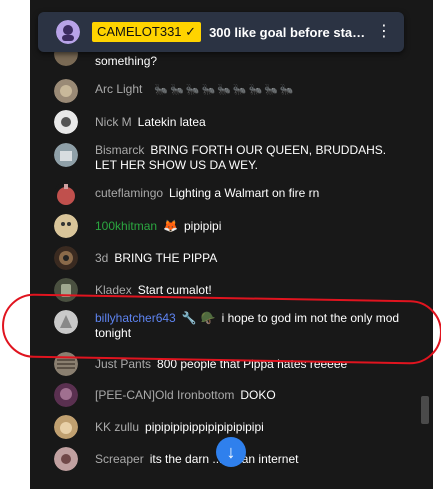 The height and width of the screenshot is (489, 441). I want to click on author-name: billyhatcher643, so click(135, 318).